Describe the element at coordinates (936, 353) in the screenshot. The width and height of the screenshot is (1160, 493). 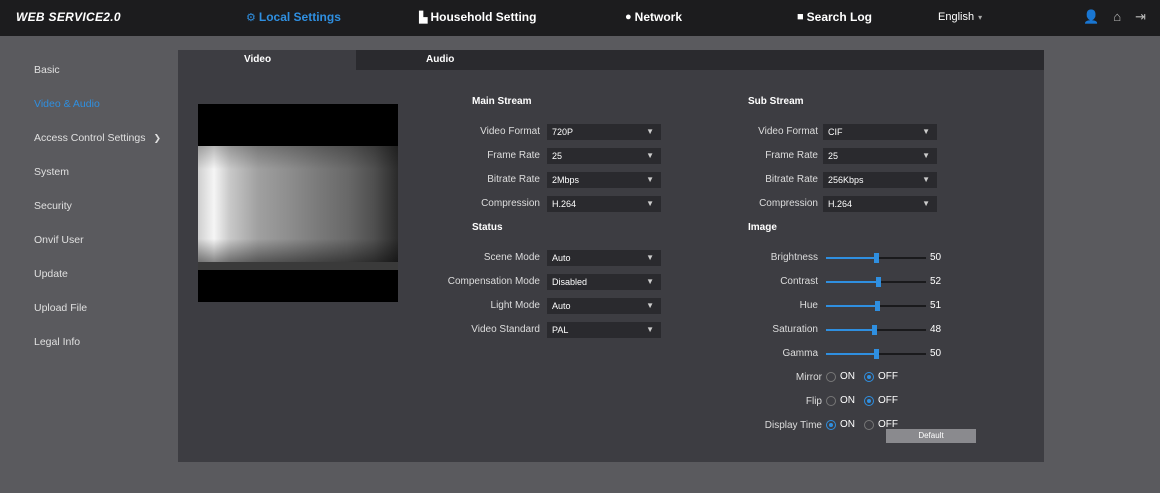
I see `gamma-value: 50` at that location.